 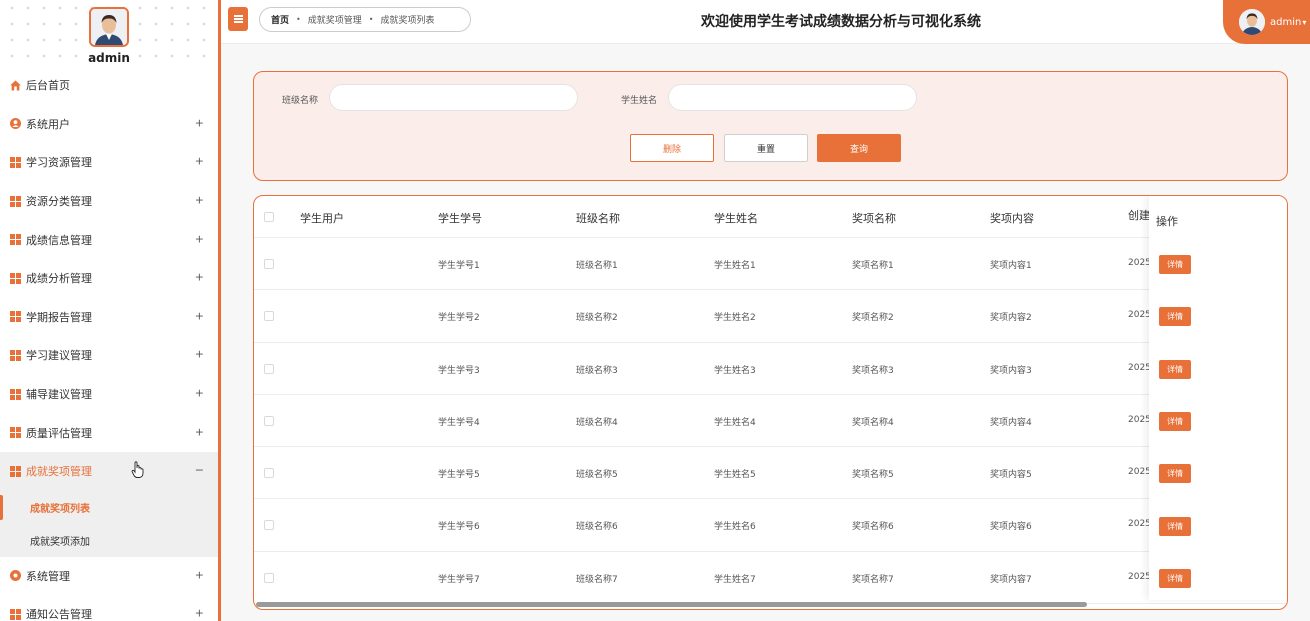 What do you see at coordinates (109, 608) in the screenshot?
I see `sidebar-item-announcements: 通知公告管理 +` at bounding box center [109, 608].